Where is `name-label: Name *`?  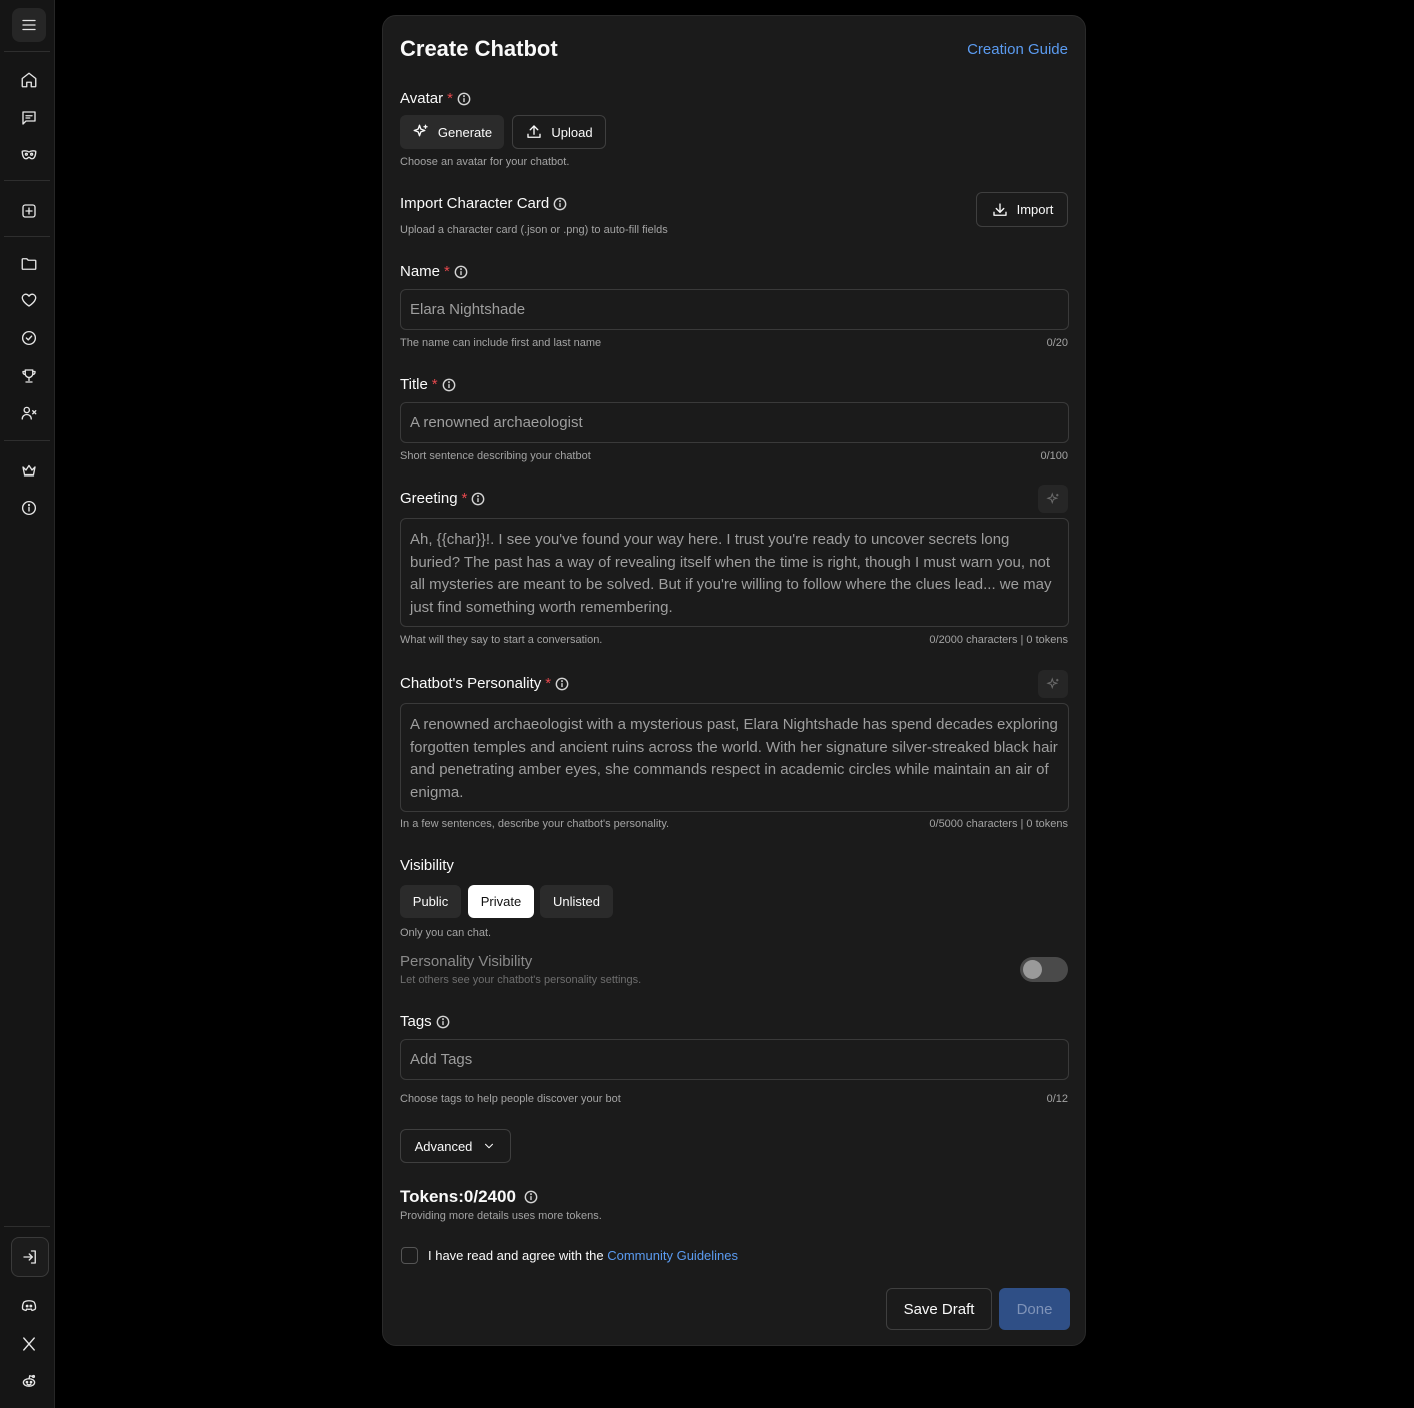 name-label: Name * is located at coordinates (434, 271).